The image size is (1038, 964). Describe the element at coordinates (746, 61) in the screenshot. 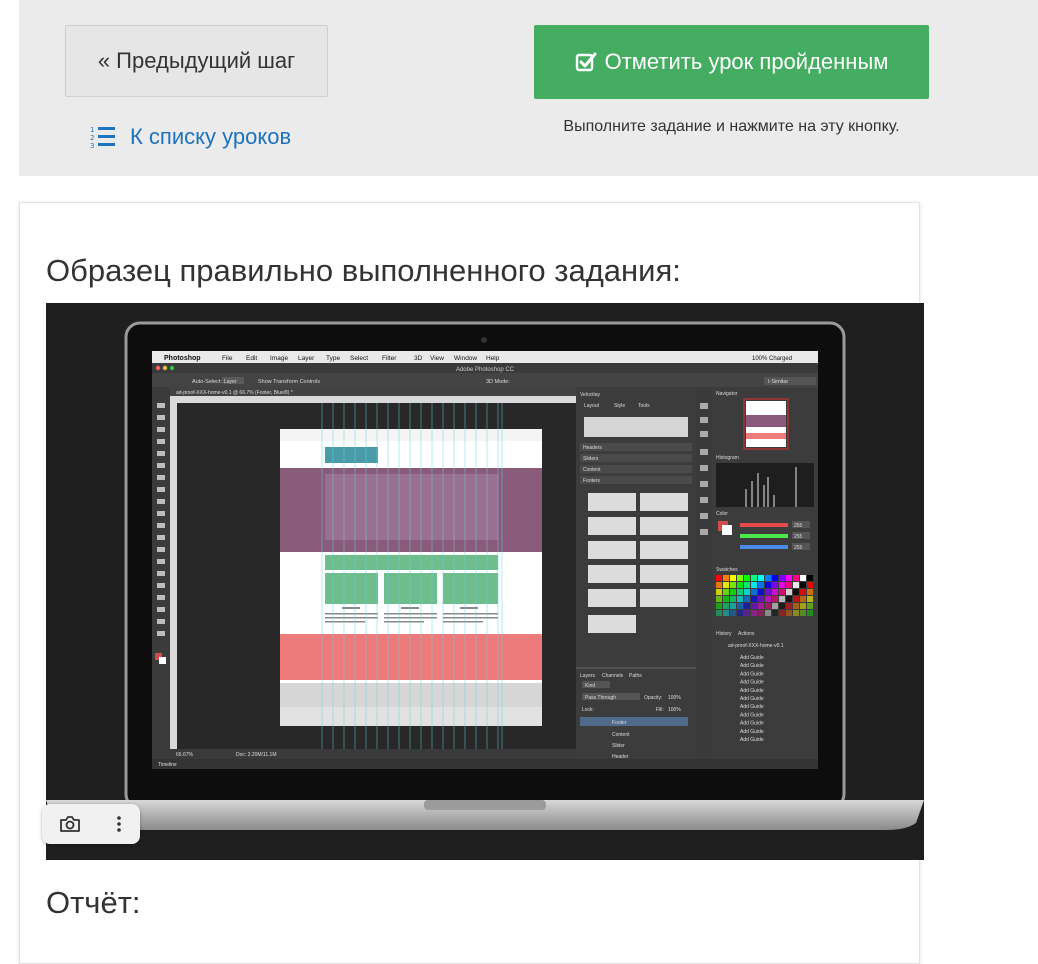

I see `mark-complete-label: Отметить урок пройденным` at that location.